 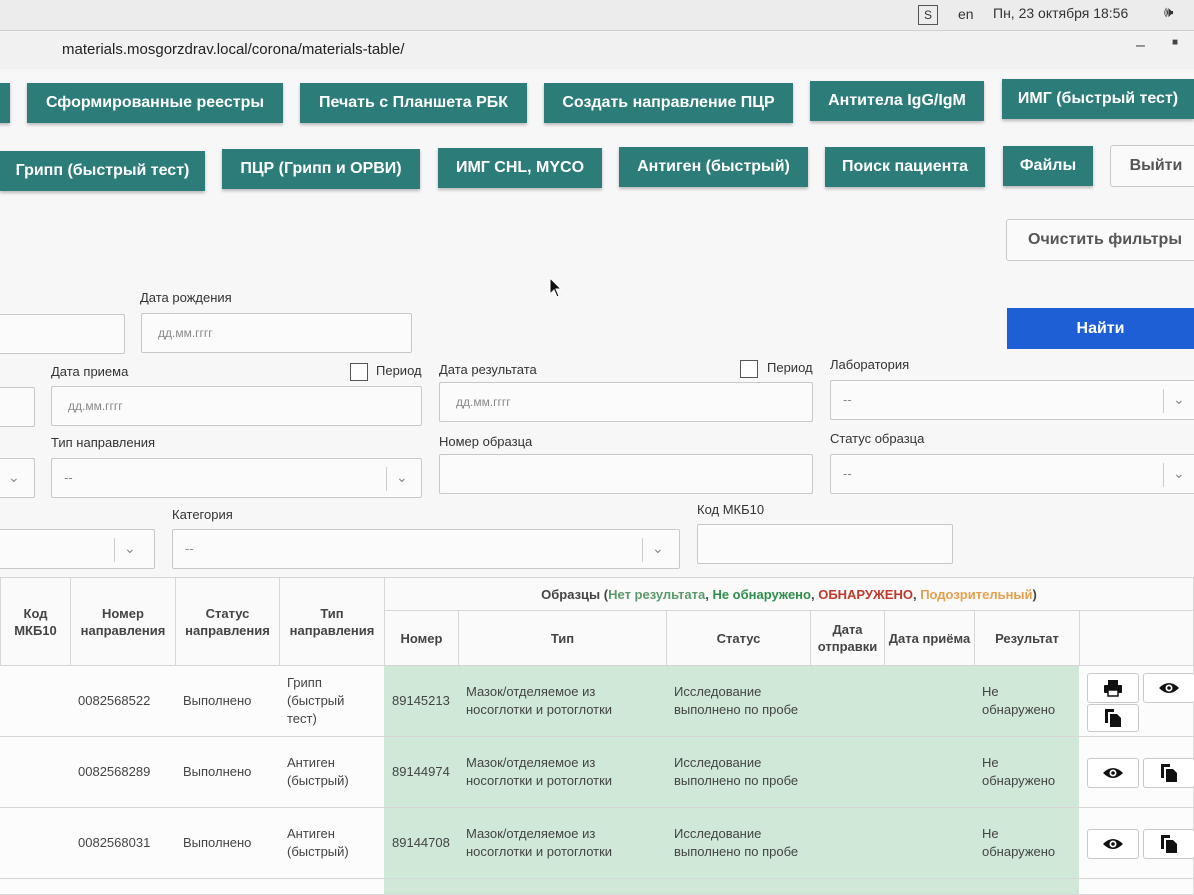 I want to click on find-button: Найти, so click(x=1100, y=328).